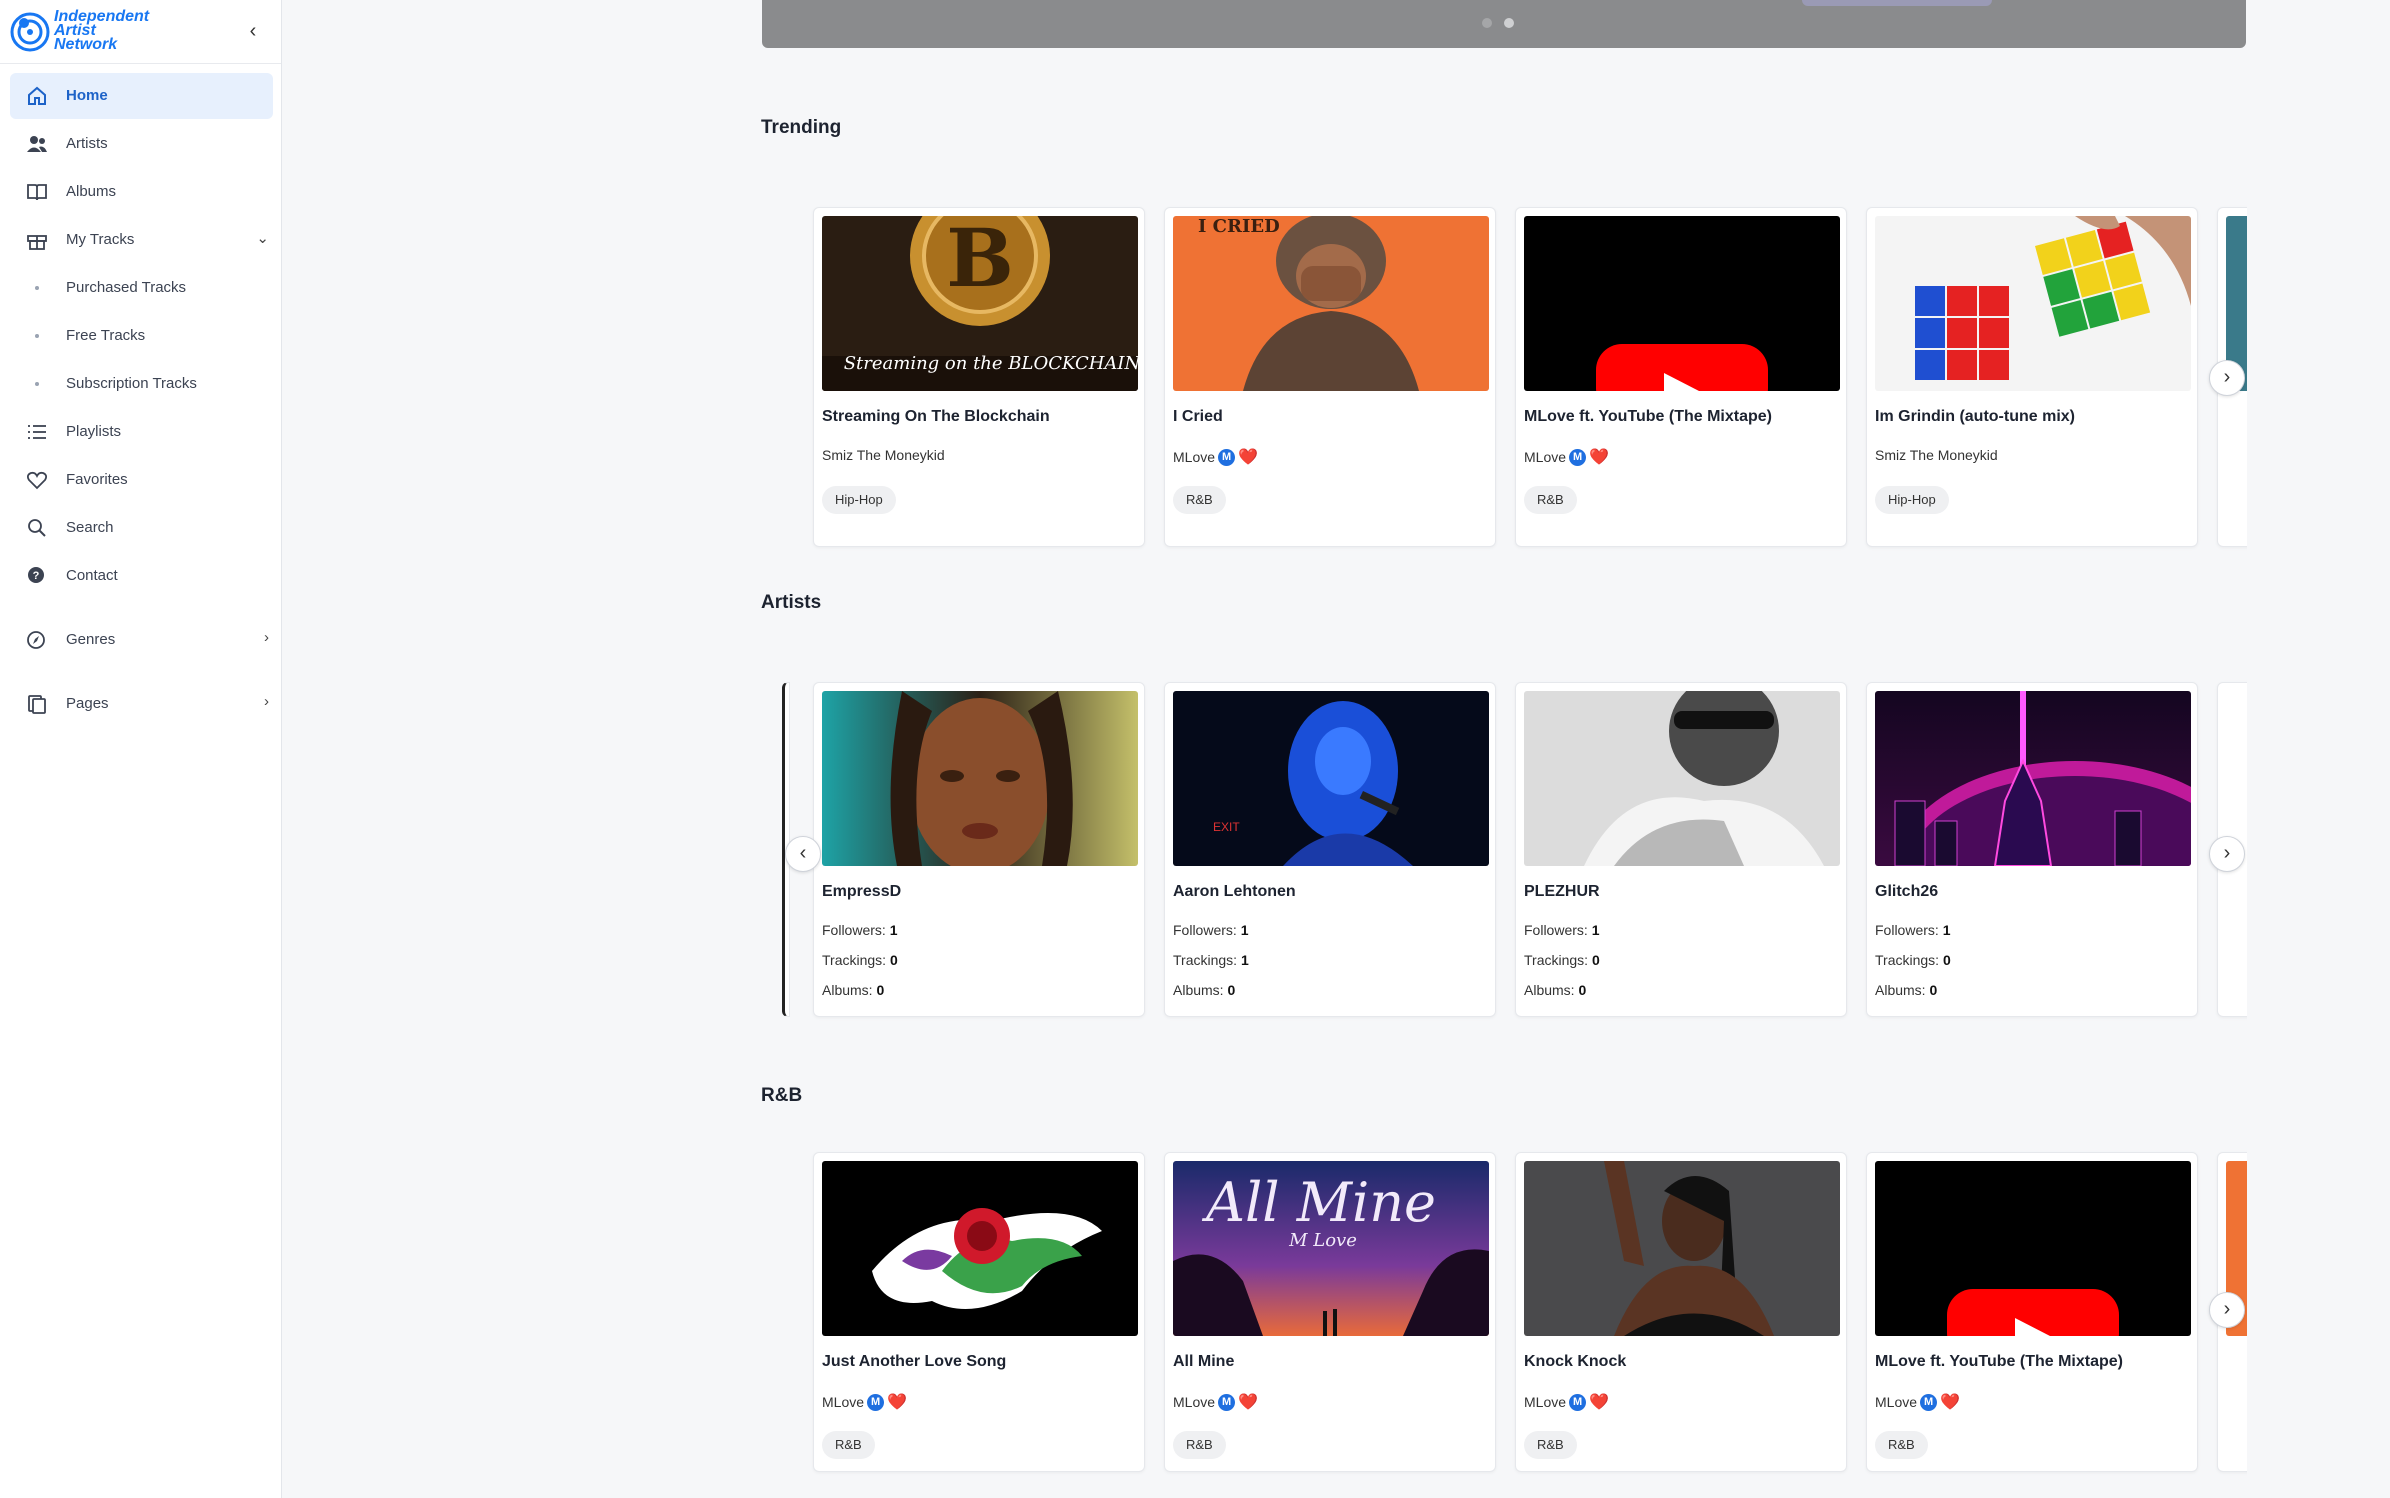 This screenshot has width=2390, height=1498. Describe the element at coordinates (1198, 417) in the screenshot. I see `track-title: I Cried` at that location.